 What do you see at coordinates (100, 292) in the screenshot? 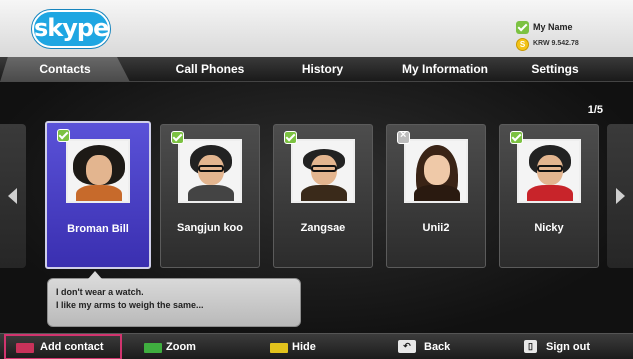
I see `mood-message-line: I don't wear a watch.` at bounding box center [100, 292].